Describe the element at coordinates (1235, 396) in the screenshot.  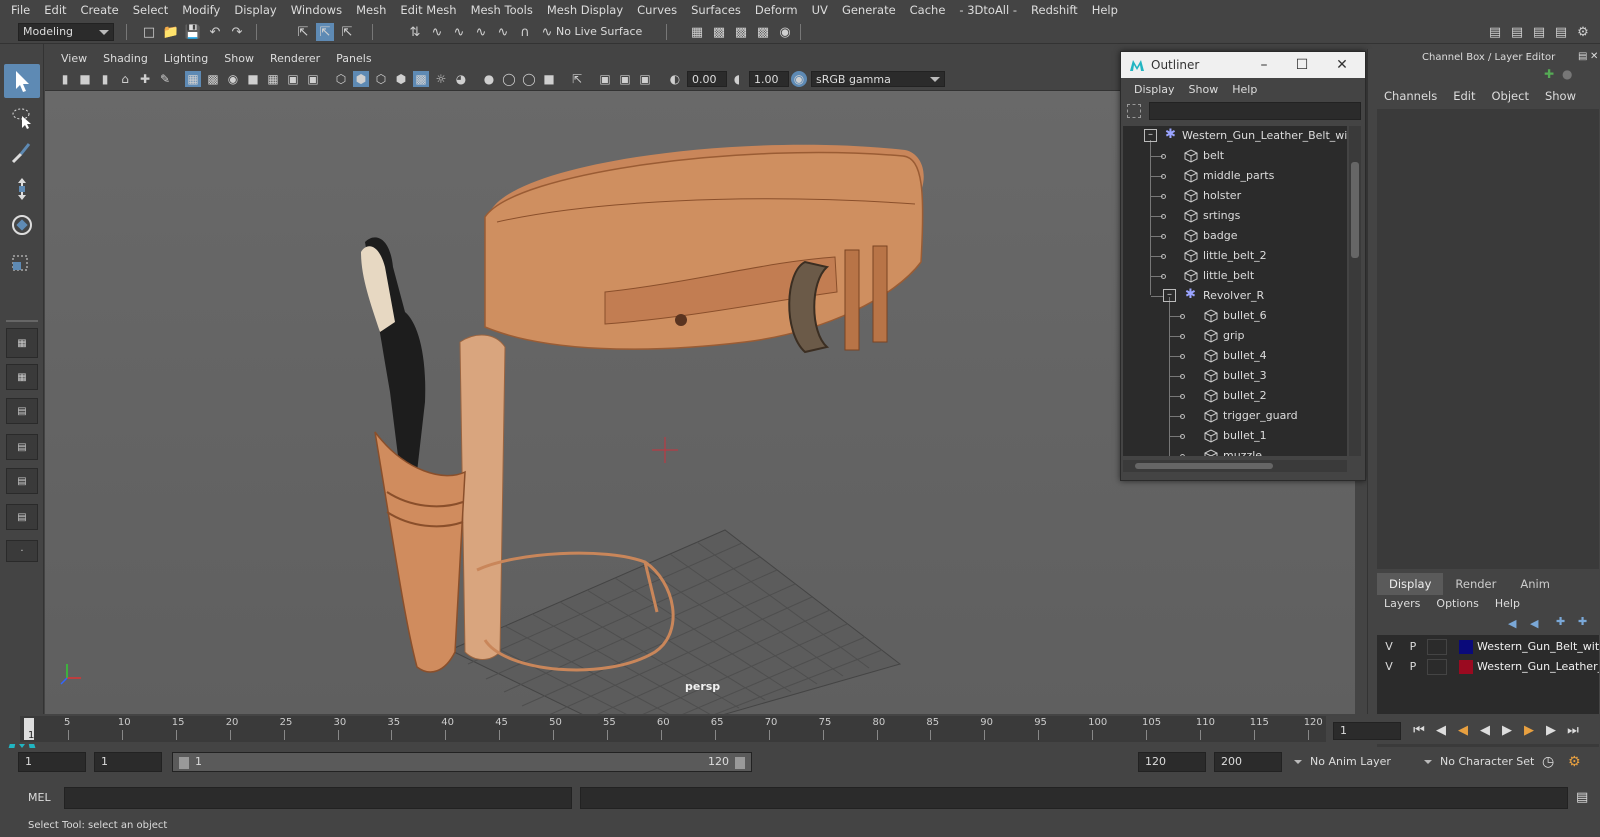
I see `outliner-row: bullet_2` at that location.